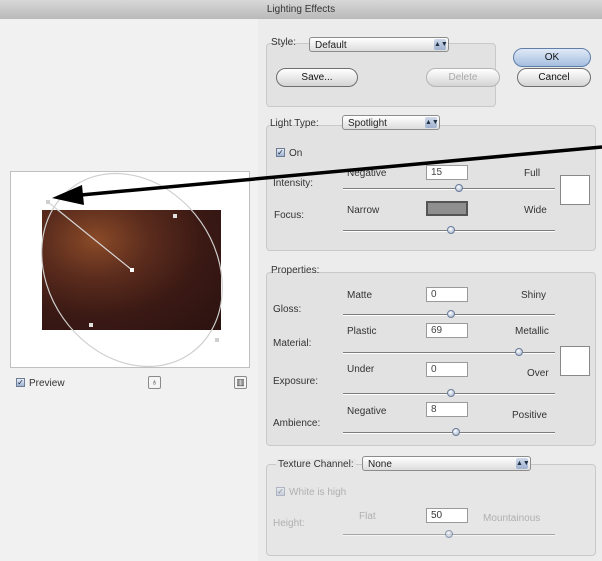 This screenshot has width=602, height=561. What do you see at coordinates (91, 325) in the screenshot?
I see `light-handle-left` at bounding box center [91, 325].